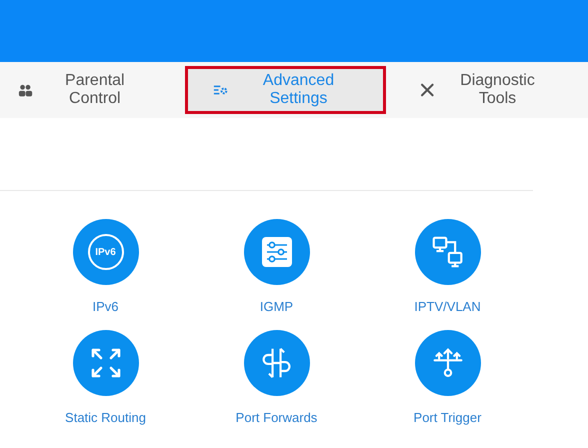  Describe the element at coordinates (448, 417) in the screenshot. I see `feature-label: Port Trigger` at that location.